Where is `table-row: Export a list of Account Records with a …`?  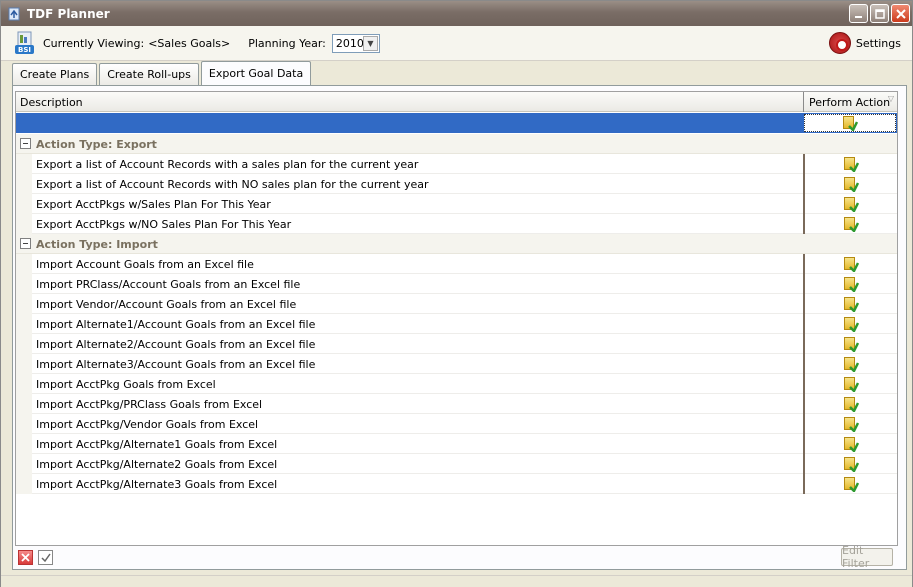 table-row: Export a list of Account Records with a … is located at coordinates (456, 164).